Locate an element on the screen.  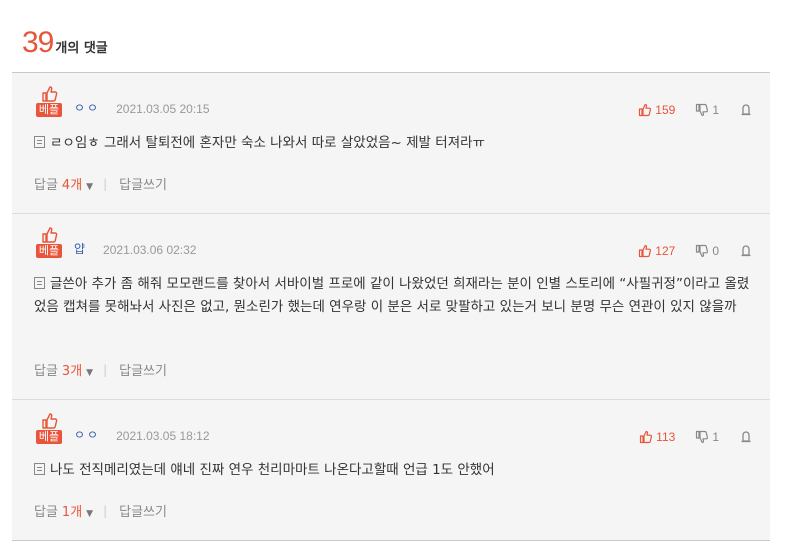
like-count: 113 is located at coordinates (666, 437).